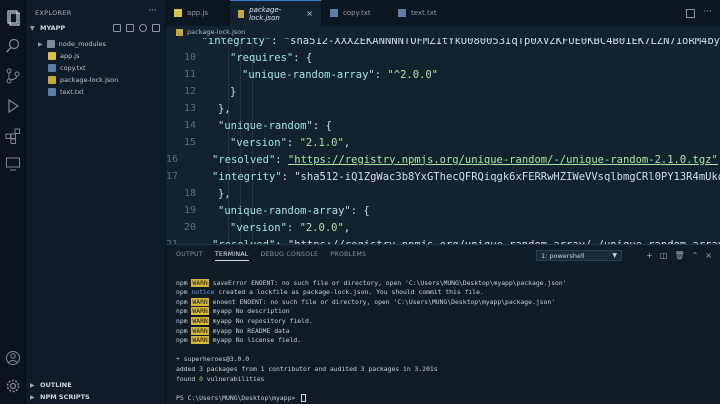 This screenshot has width=720, height=404. I want to click on tab-terminal: TERMINAL, so click(231, 256).